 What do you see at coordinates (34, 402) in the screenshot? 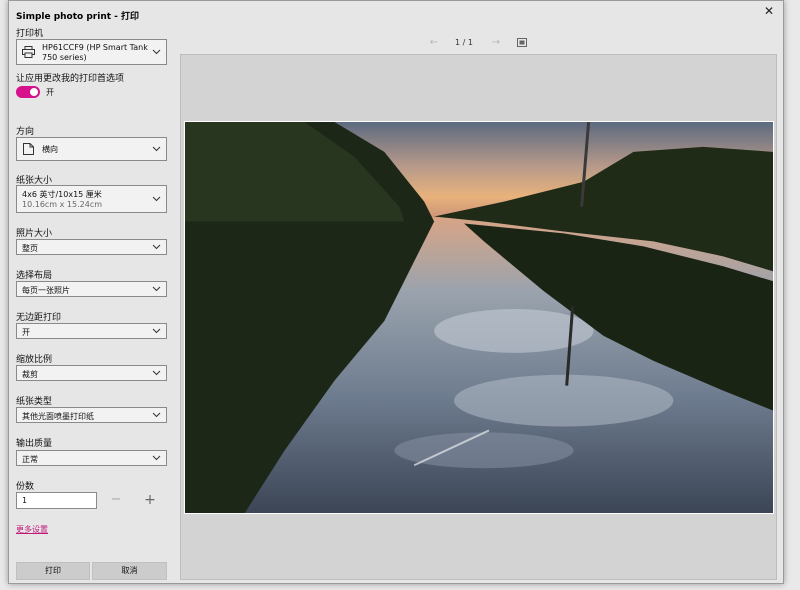
I see `paper-type-label: 纸张类型` at bounding box center [34, 402].